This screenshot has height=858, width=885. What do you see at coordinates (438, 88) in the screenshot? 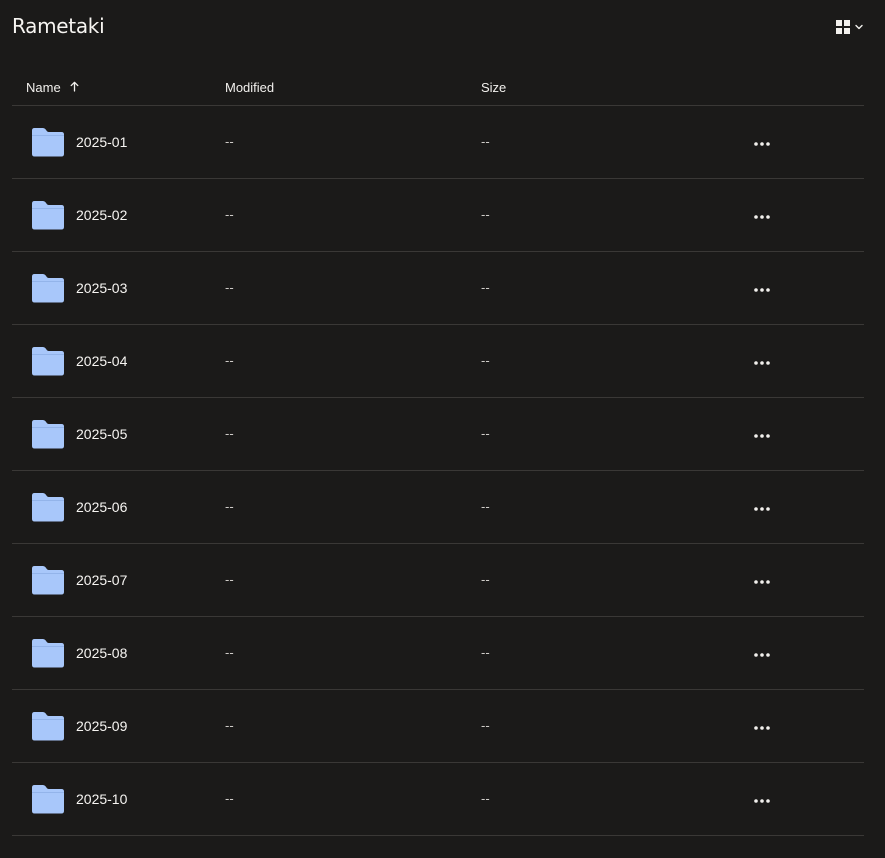
I see `table-header: Name Modified Size` at bounding box center [438, 88].